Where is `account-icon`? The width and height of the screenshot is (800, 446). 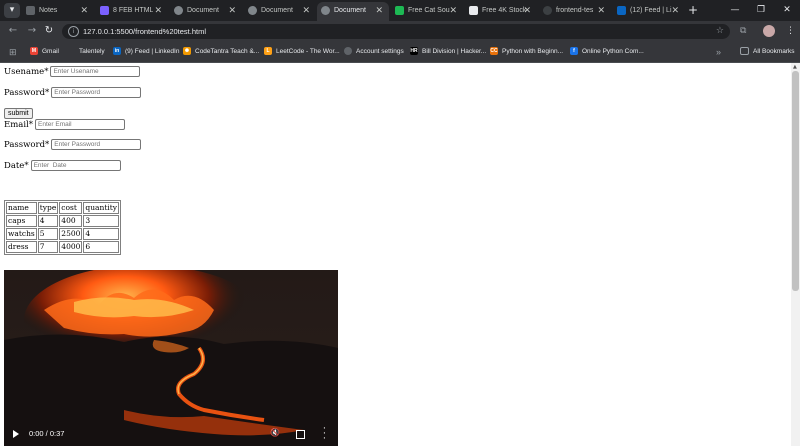 account-icon is located at coordinates (348, 51).